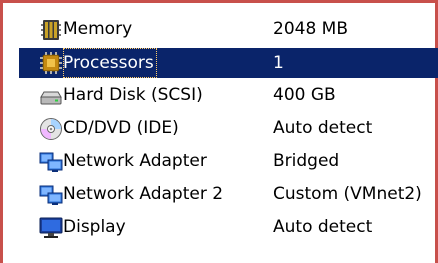 The height and width of the screenshot is (263, 438). I want to click on hard-disk-icon, so click(51, 96).